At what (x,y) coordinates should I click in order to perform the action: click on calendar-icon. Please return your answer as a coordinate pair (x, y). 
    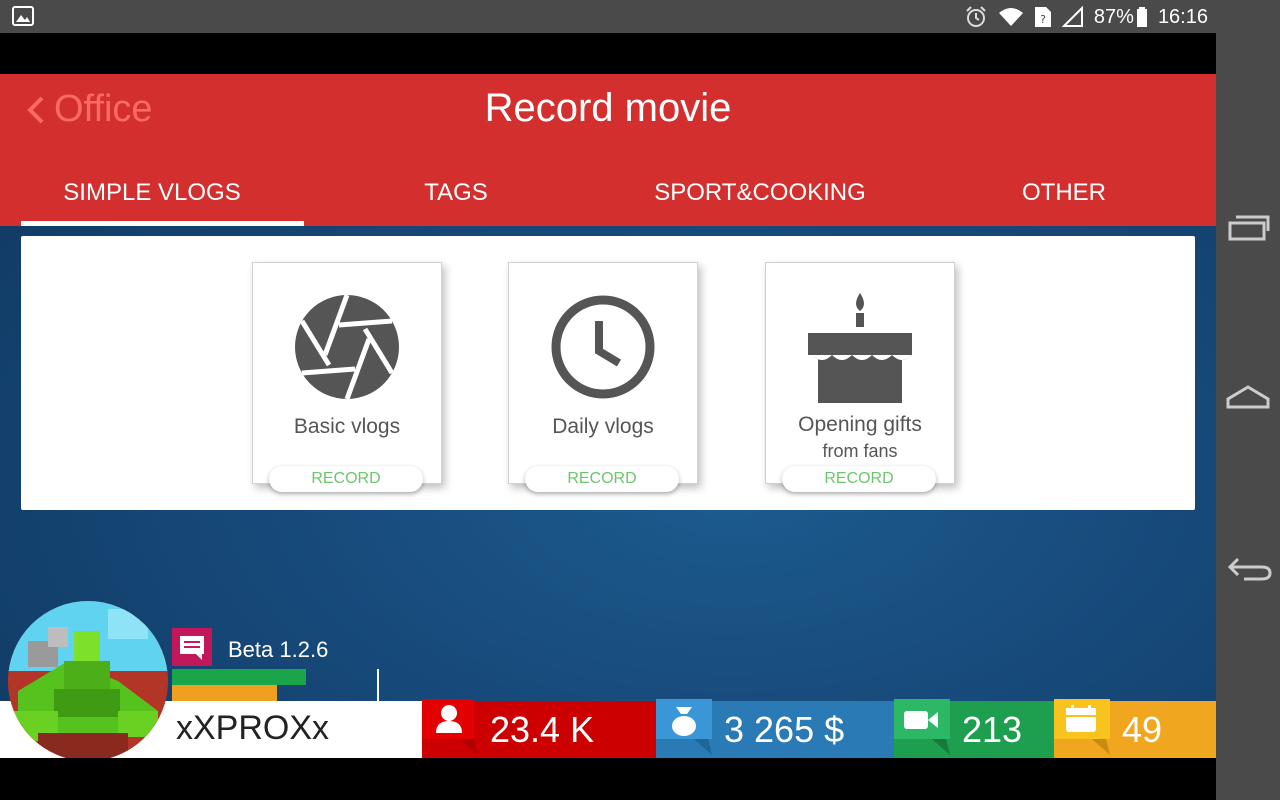
    Looking at the image, I should click on (1082, 726).